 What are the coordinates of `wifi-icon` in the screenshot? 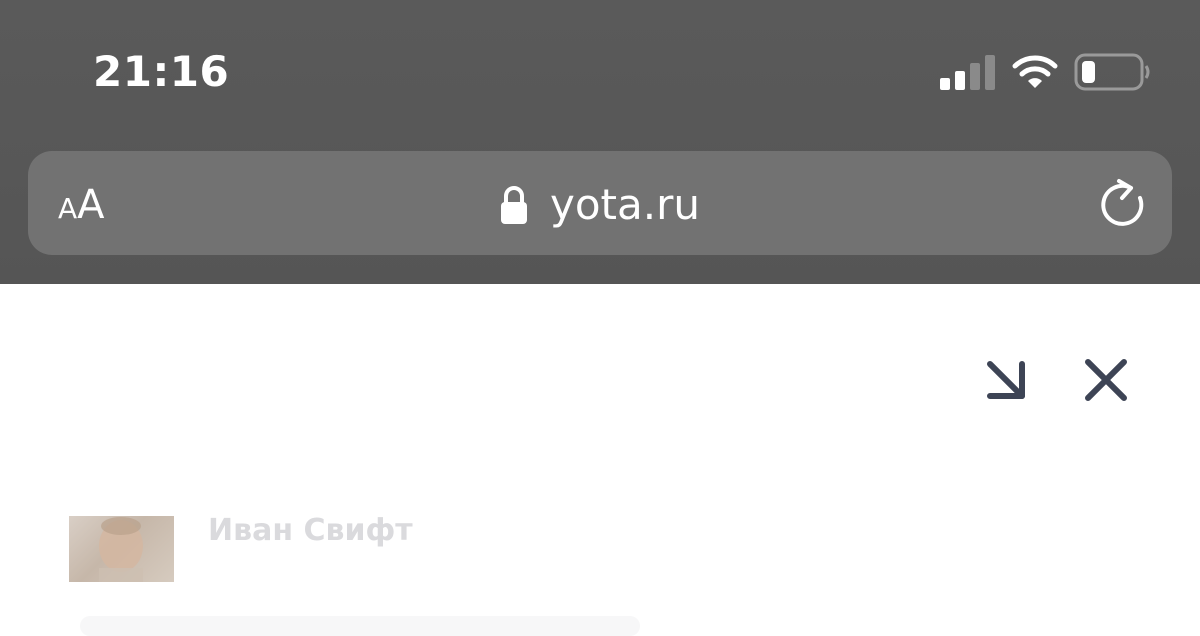 It's located at (1035, 71).